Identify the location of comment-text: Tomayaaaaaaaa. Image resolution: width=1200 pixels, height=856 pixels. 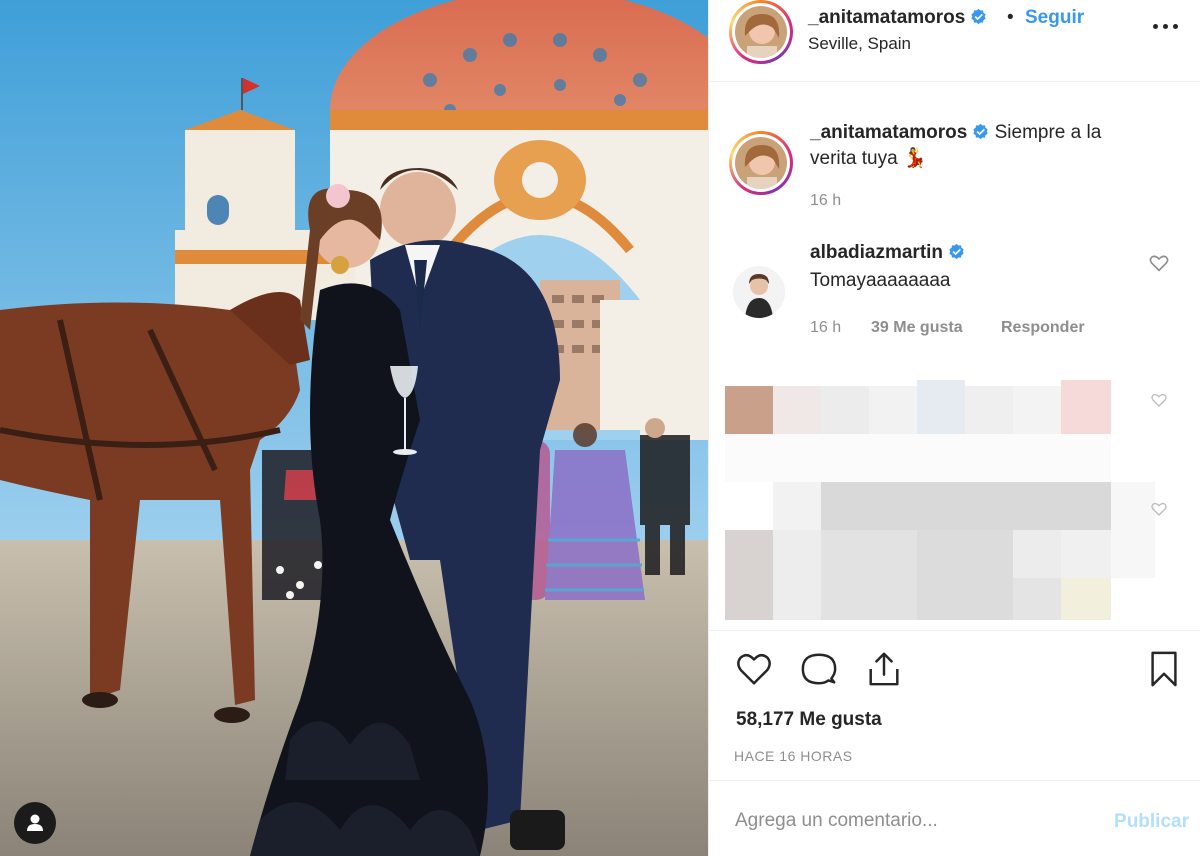
(880, 280).